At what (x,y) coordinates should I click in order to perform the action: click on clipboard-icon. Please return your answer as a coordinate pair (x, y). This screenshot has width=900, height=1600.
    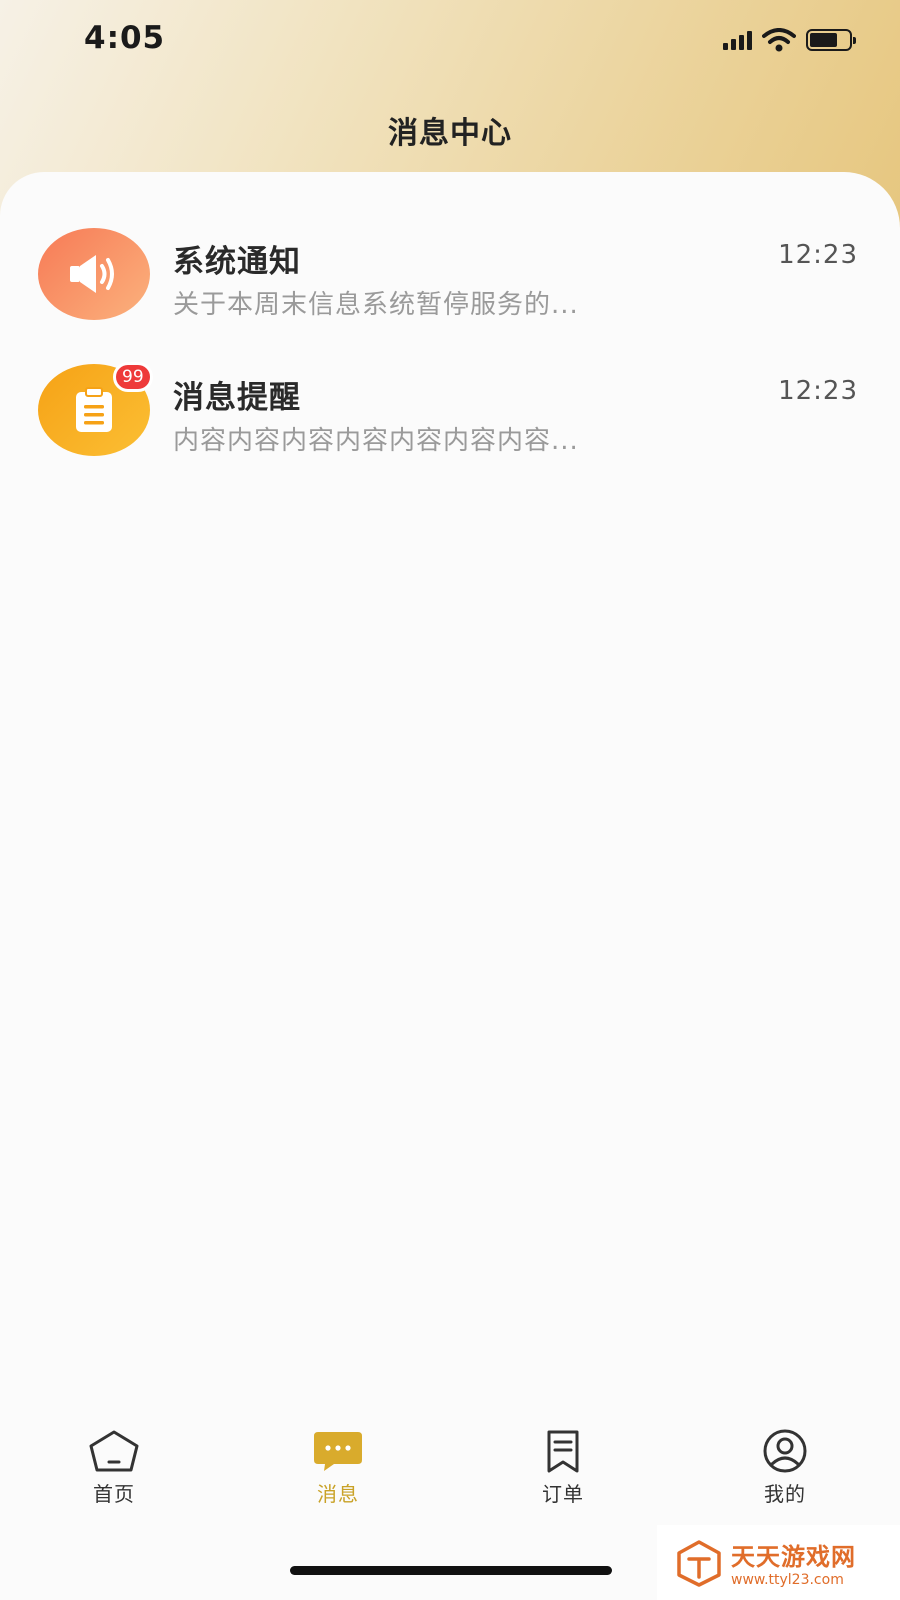
    Looking at the image, I should click on (94, 409).